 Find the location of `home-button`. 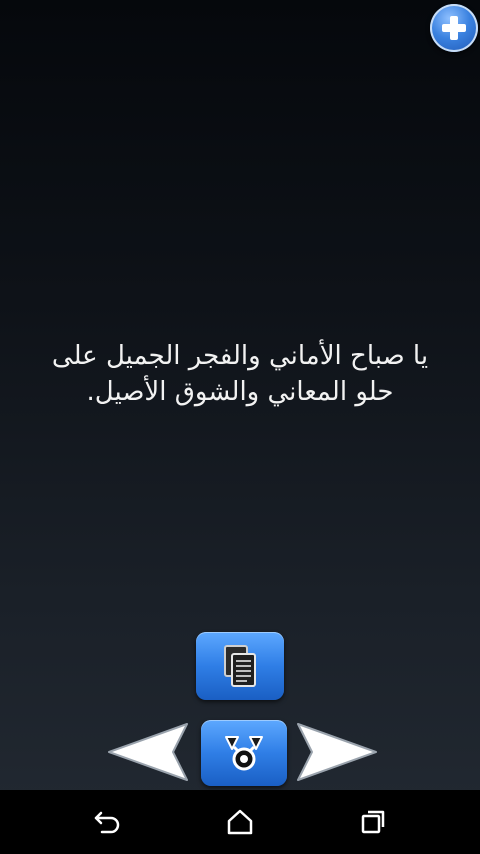

home-button is located at coordinates (240, 822).